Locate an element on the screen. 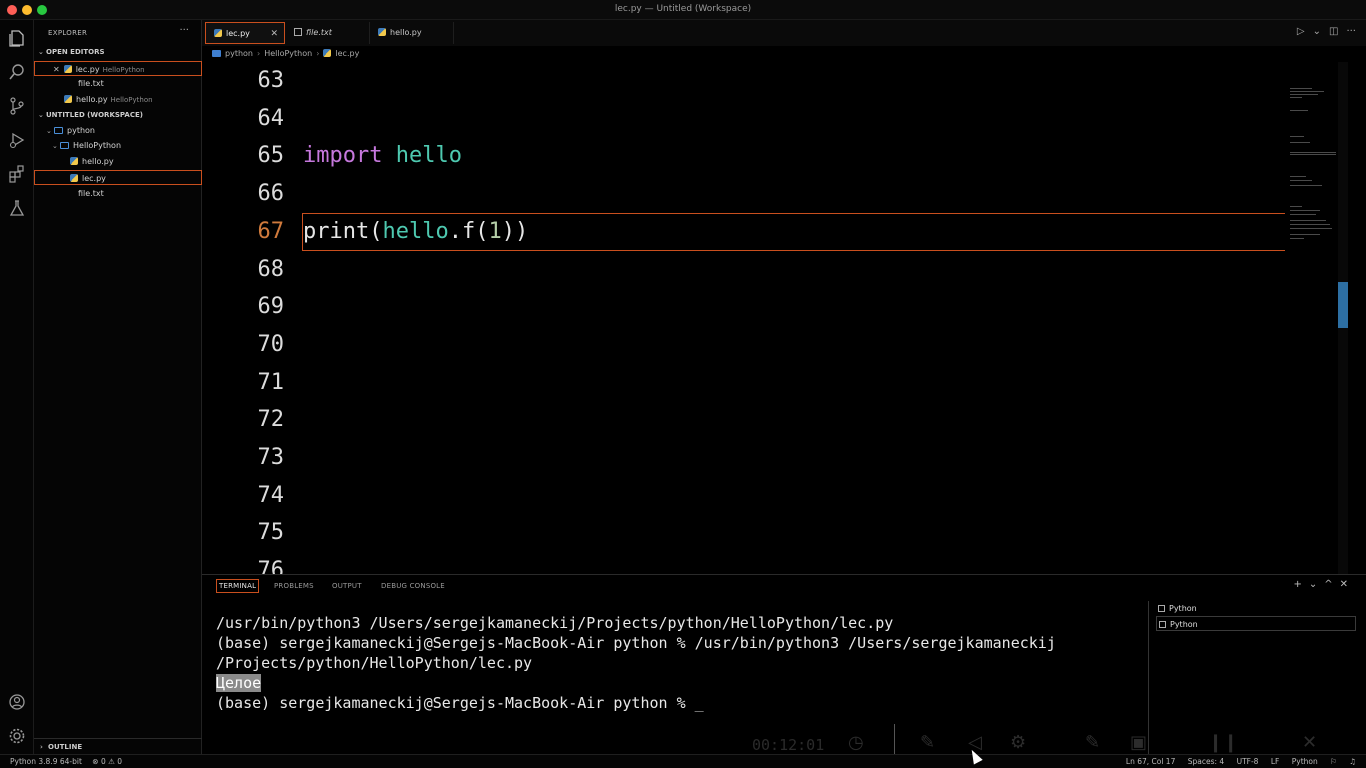 This screenshot has height=768, width=1366. terminal-line: /Projects/python/HelloPython/lec.py is located at coordinates (374, 663).